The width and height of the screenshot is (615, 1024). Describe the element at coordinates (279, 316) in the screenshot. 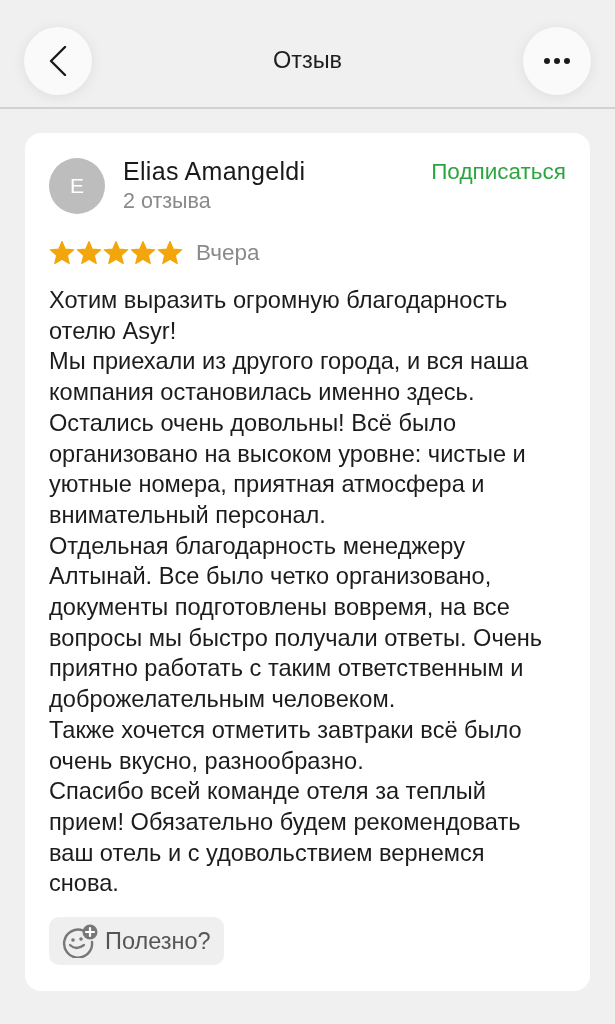

I see `review-paragraph: Хотим выразить огромную благодарность отелю Asyr!` at that location.